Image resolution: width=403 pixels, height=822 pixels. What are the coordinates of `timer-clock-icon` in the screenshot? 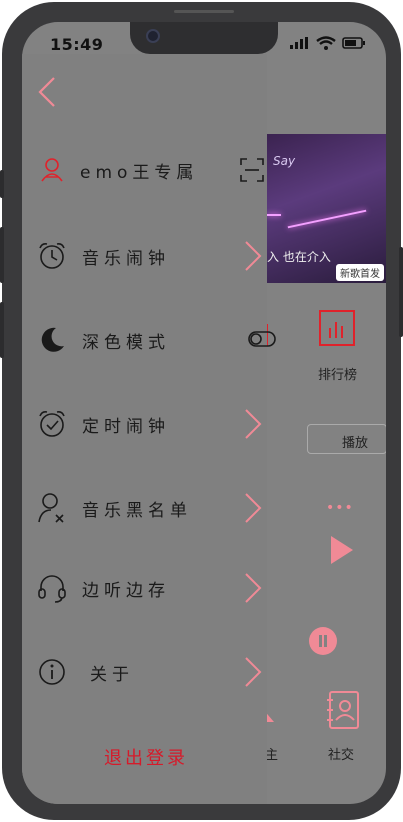 It's located at (52, 424).